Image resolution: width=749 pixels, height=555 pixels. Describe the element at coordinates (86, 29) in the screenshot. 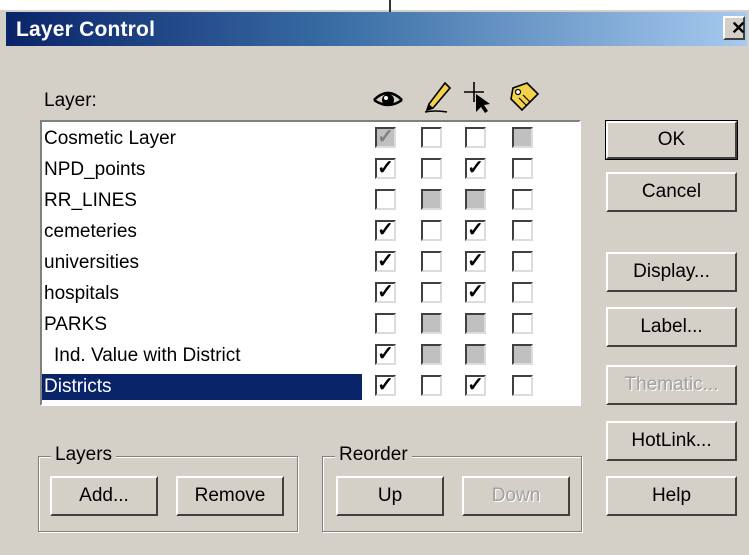

I see `window-title: Layer Control` at that location.